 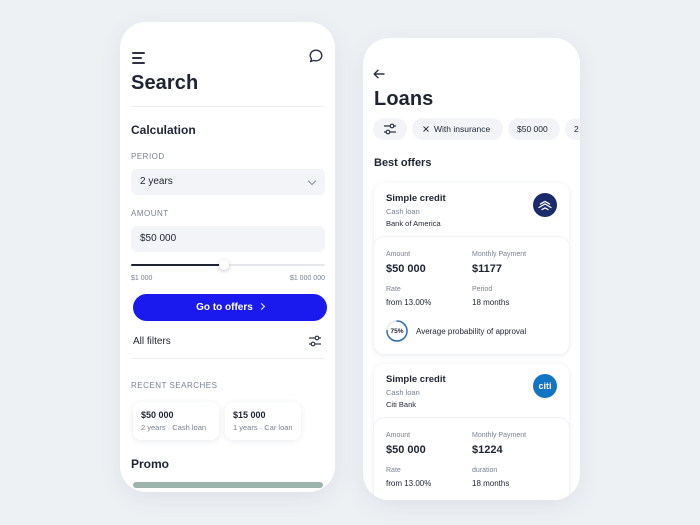 What do you see at coordinates (148, 156) in the screenshot?
I see `period-label: PERIOD` at bounding box center [148, 156].